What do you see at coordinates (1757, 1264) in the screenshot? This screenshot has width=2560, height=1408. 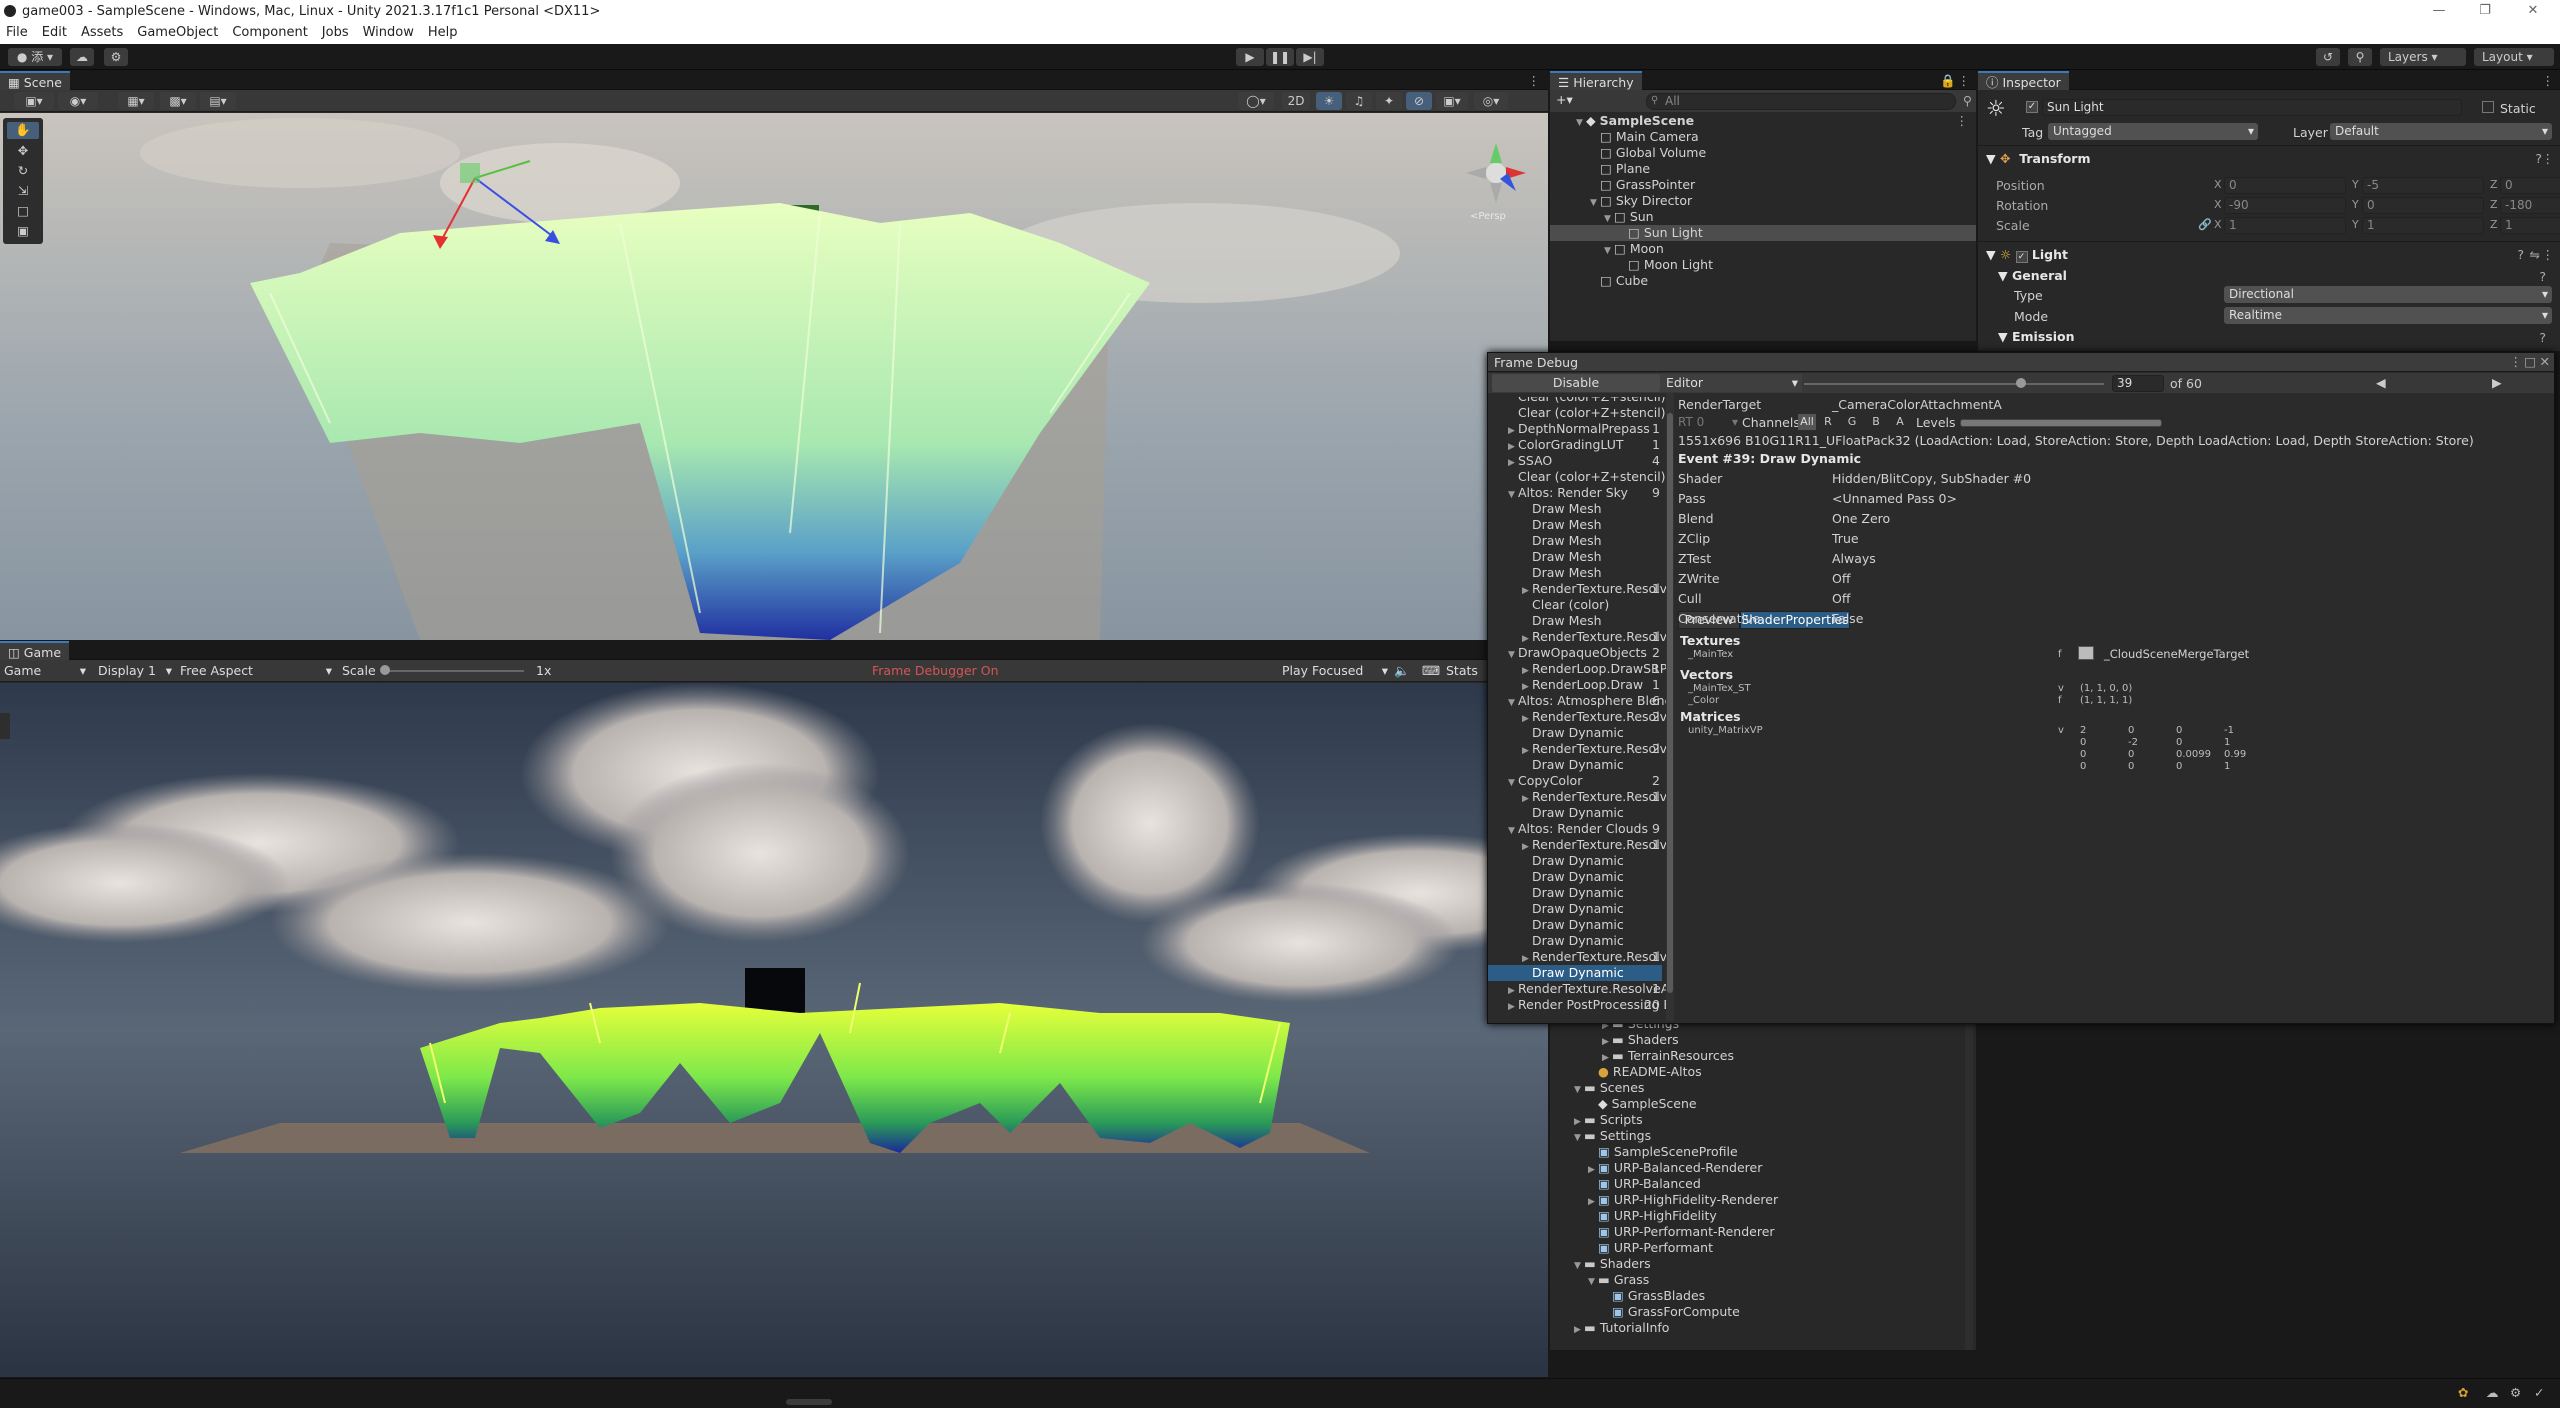 I see `project-item: ▼ ▬ Shaders` at bounding box center [1757, 1264].